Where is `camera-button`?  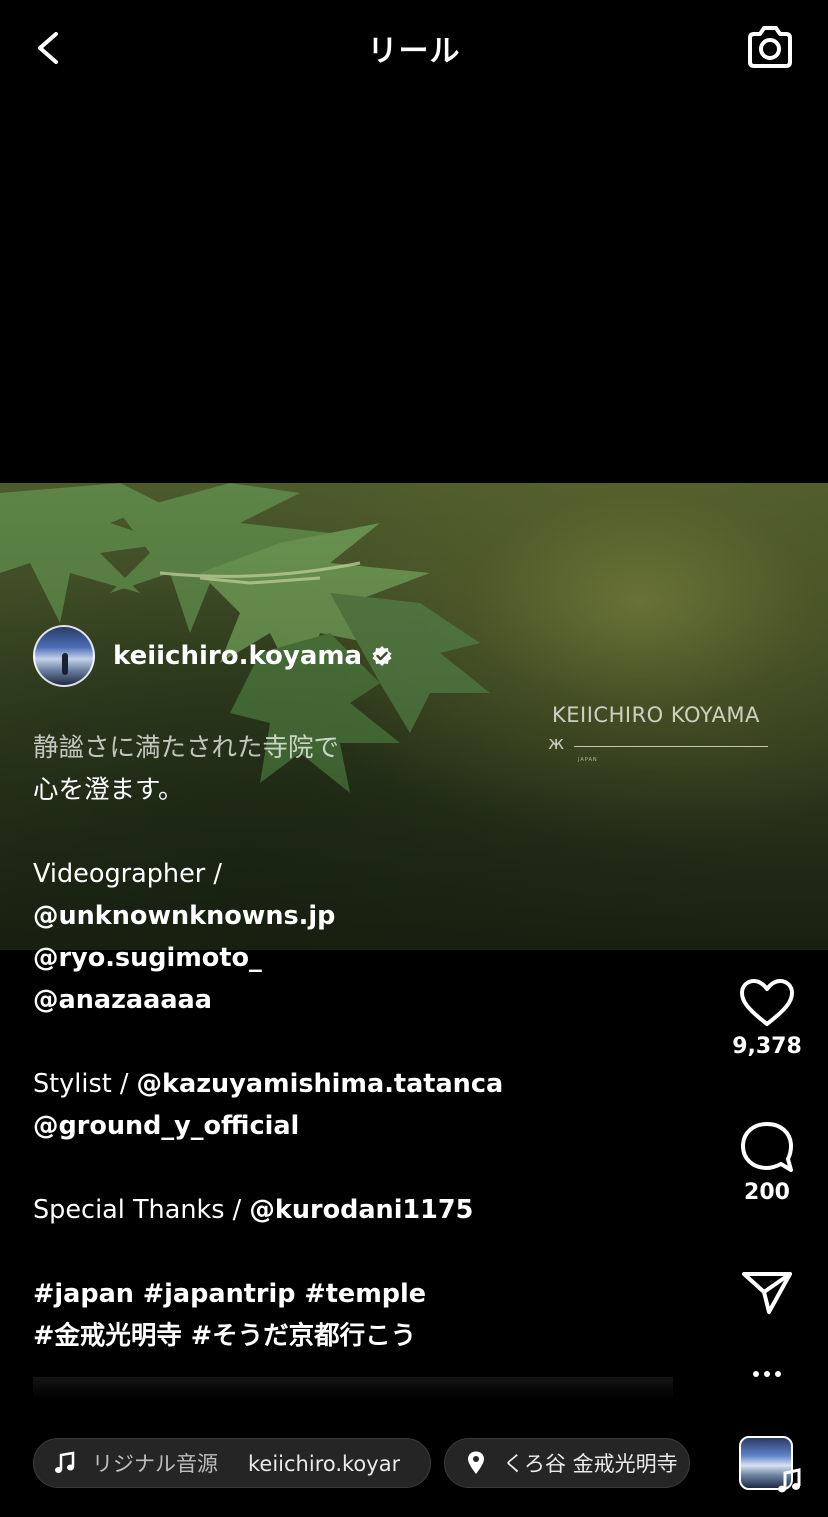 camera-button is located at coordinates (770, 48).